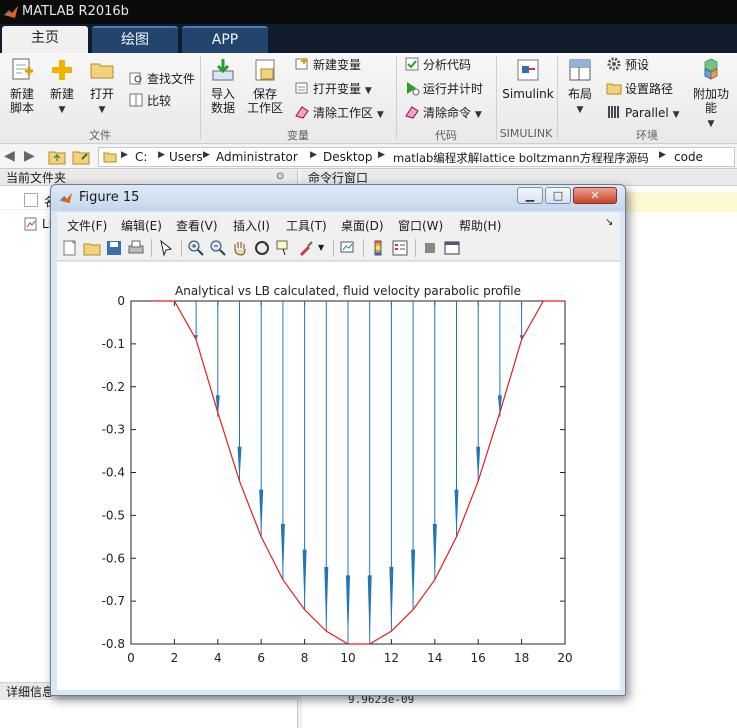 This screenshot has width=737, height=728. I want to click on file-group-label: 文件, so click(100, 135).